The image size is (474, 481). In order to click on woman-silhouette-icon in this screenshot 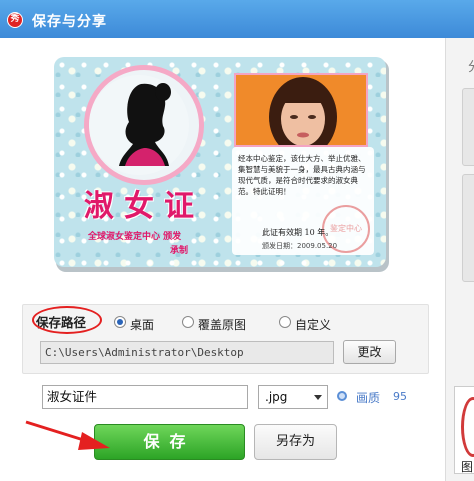, I will do `click(139, 125)`.